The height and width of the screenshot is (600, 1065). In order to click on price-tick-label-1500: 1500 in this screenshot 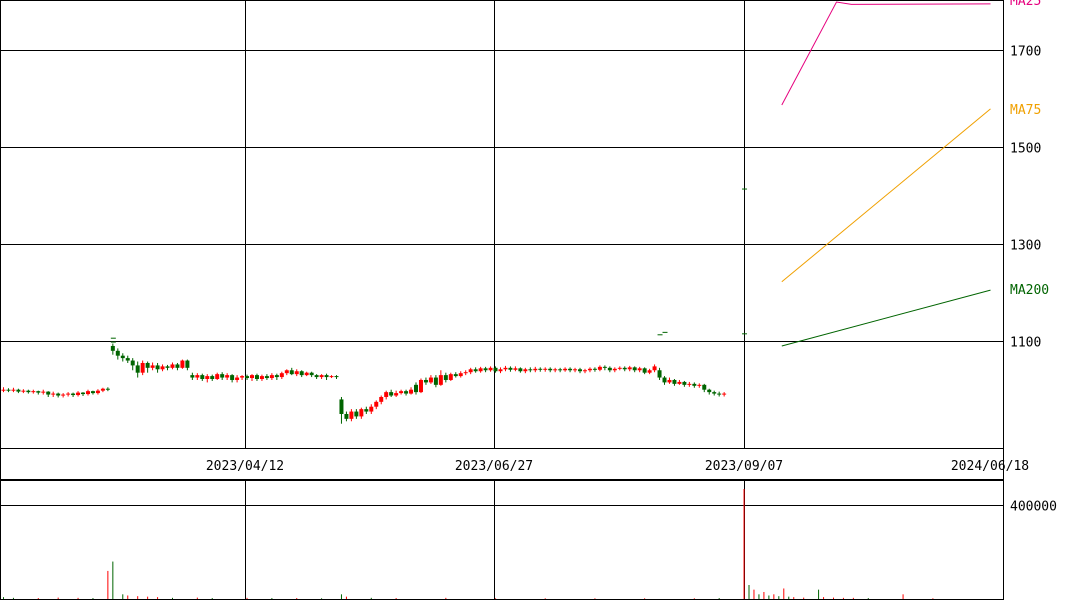, I will do `click(1025, 149)`.